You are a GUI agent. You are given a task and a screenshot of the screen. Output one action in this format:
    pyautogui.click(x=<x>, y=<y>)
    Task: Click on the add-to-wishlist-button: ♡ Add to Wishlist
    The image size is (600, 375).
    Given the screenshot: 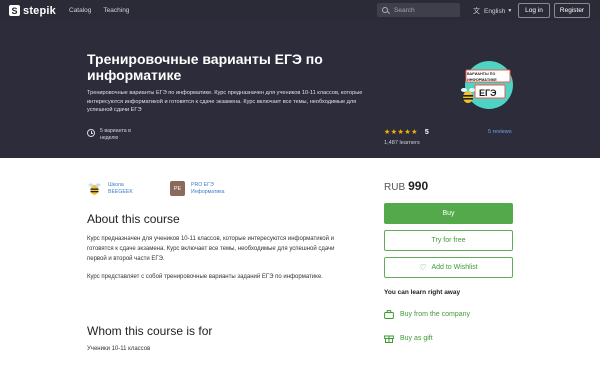 What is the action you would take?
    pyautogui.click(x=448, y=267)
    